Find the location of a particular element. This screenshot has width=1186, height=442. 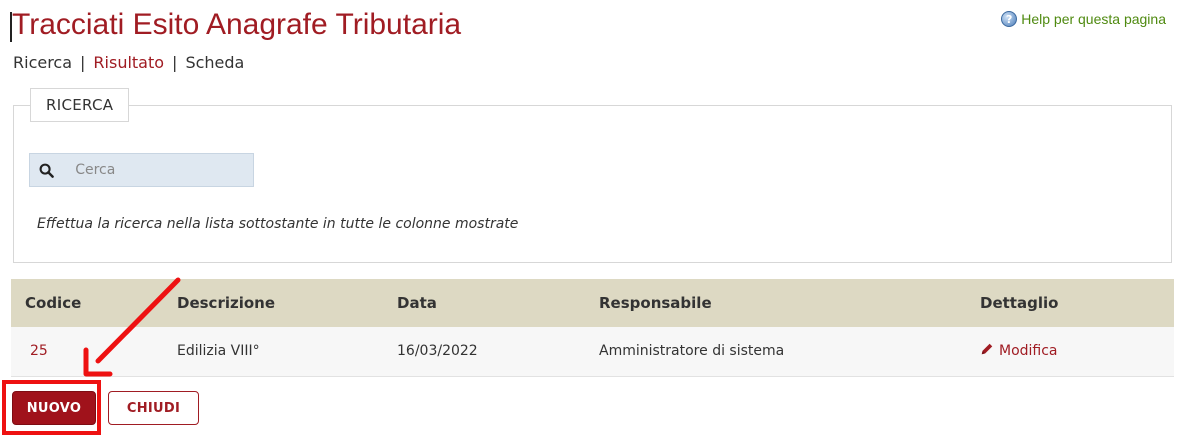

breadcrumb-ricerca: Ricerca is located at coordinates (42, 62).